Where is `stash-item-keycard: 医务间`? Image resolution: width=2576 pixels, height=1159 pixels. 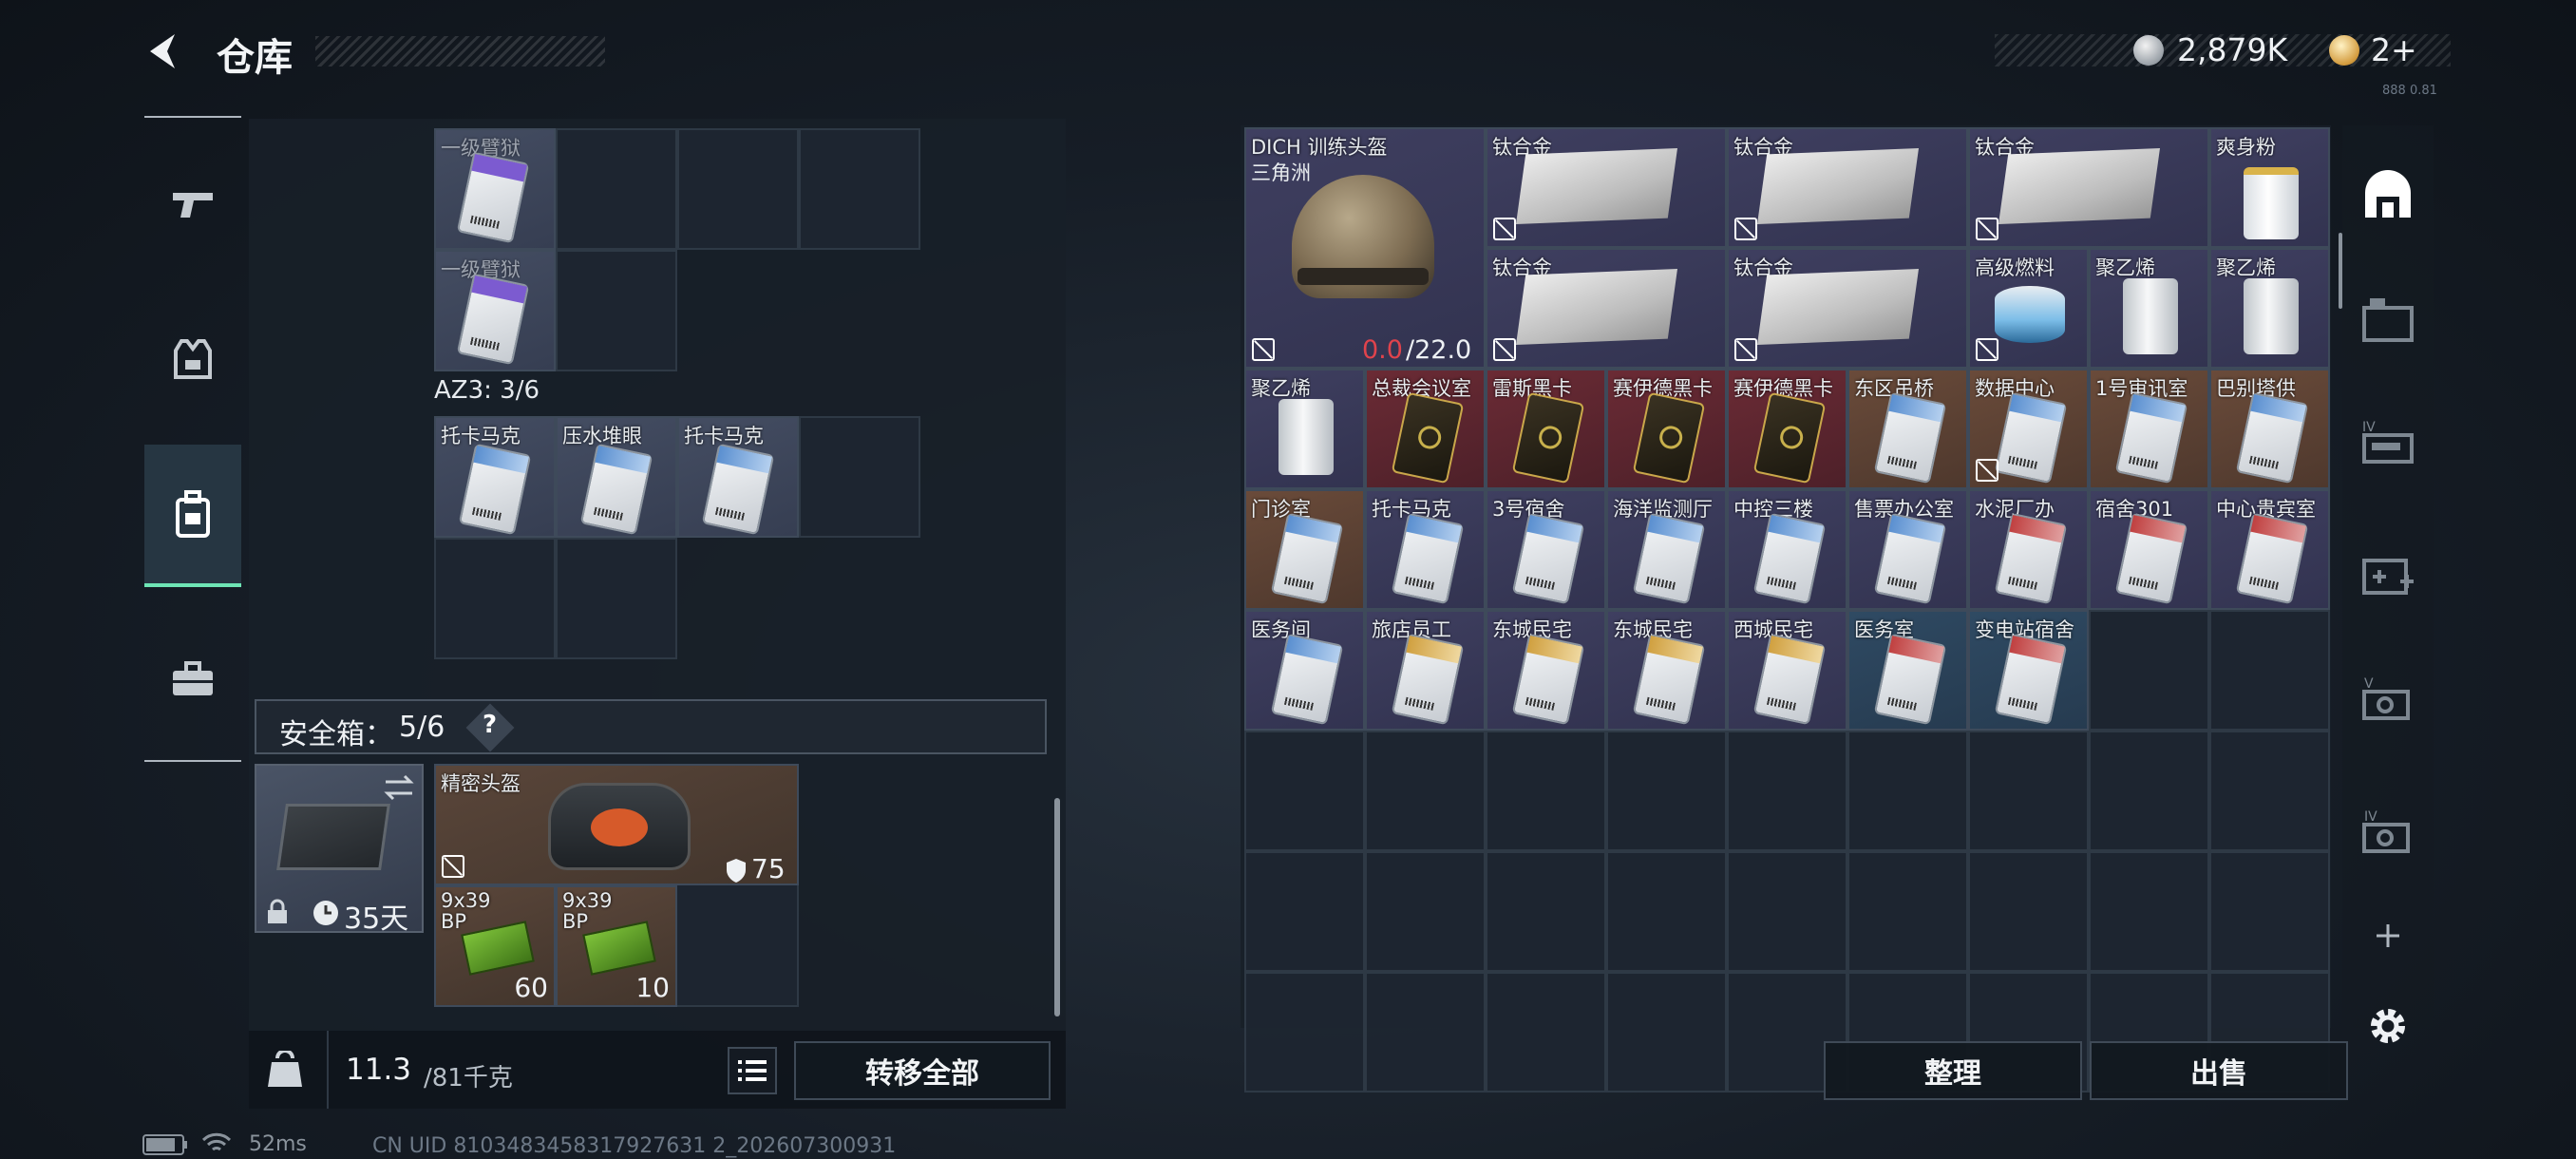 stash-item-keycard: 医务间 is located at coordinates (1304, 670).